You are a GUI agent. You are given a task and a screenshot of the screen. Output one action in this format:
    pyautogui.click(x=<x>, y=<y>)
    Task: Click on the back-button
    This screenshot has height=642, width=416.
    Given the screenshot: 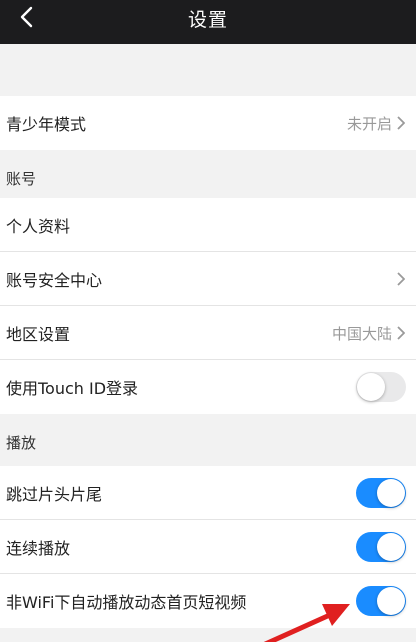 What is the action you would take?
    pyautogui.click(x=26, y=18)
    